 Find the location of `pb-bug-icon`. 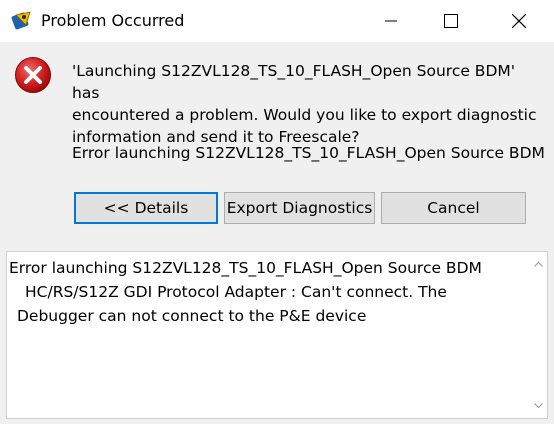

pb-bug-icon is located at coordinates (21, 20).